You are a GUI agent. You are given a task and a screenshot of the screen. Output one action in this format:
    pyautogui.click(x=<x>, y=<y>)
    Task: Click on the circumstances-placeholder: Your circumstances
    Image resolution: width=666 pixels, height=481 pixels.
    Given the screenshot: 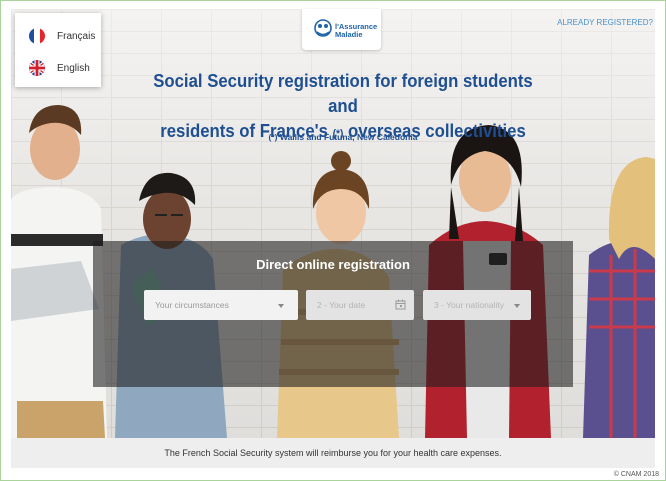 What is the action you would take?
    pyautogui.click(x=192, y=305)
    